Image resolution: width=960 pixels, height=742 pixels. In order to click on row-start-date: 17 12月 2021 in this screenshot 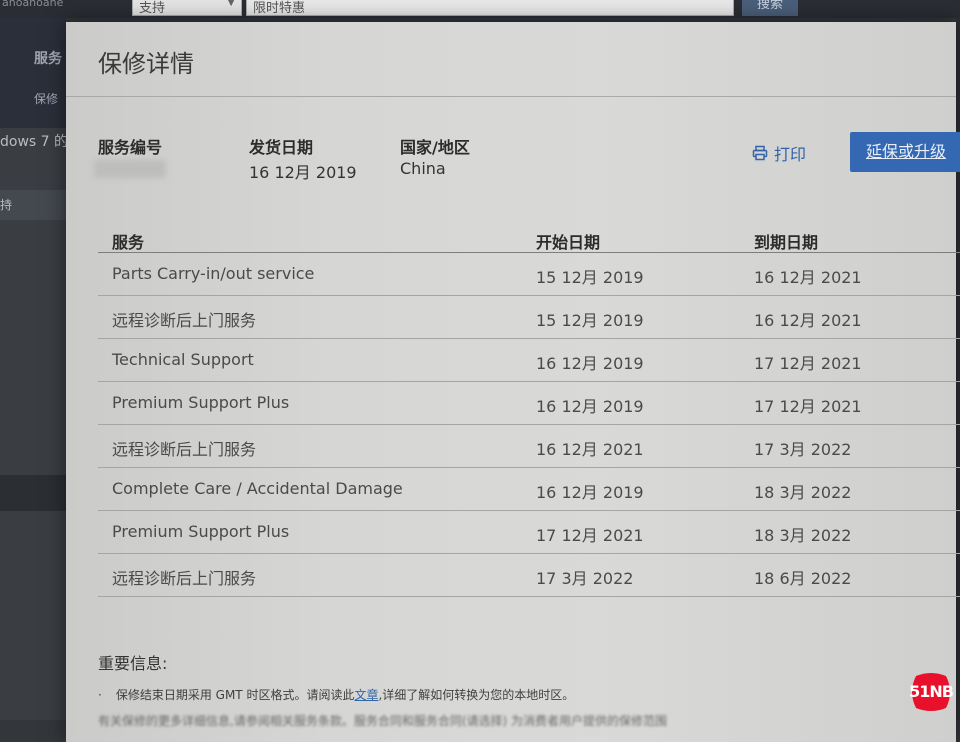, I will do `click(590, 535)`.